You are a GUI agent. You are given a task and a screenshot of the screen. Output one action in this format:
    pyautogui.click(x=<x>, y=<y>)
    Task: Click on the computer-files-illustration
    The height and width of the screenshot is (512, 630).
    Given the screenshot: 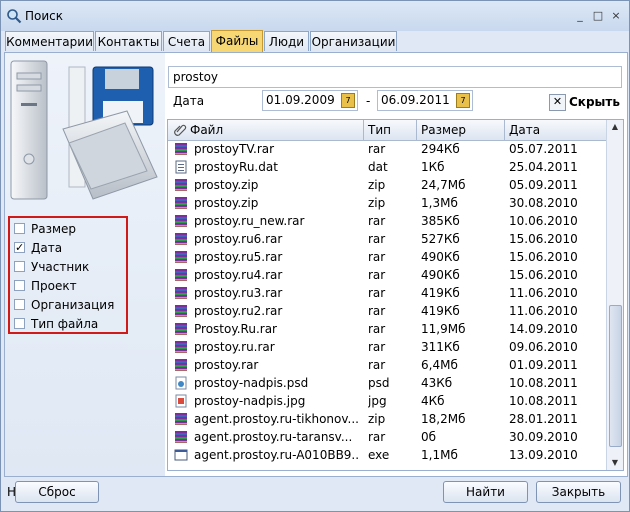 What is the action you would take?
    pyautogui.click(x=84, y=130)
    